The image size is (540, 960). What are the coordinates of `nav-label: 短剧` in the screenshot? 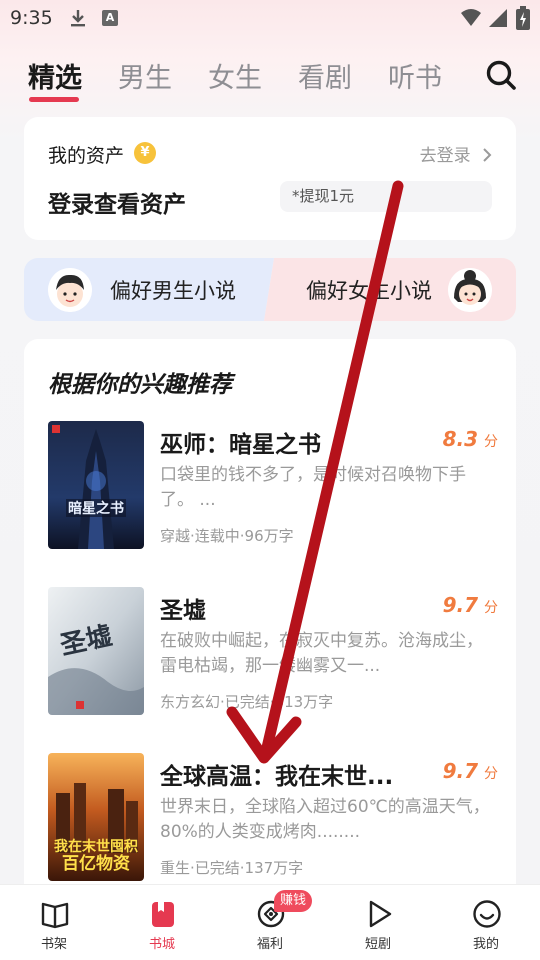 It's located at (377, 944).